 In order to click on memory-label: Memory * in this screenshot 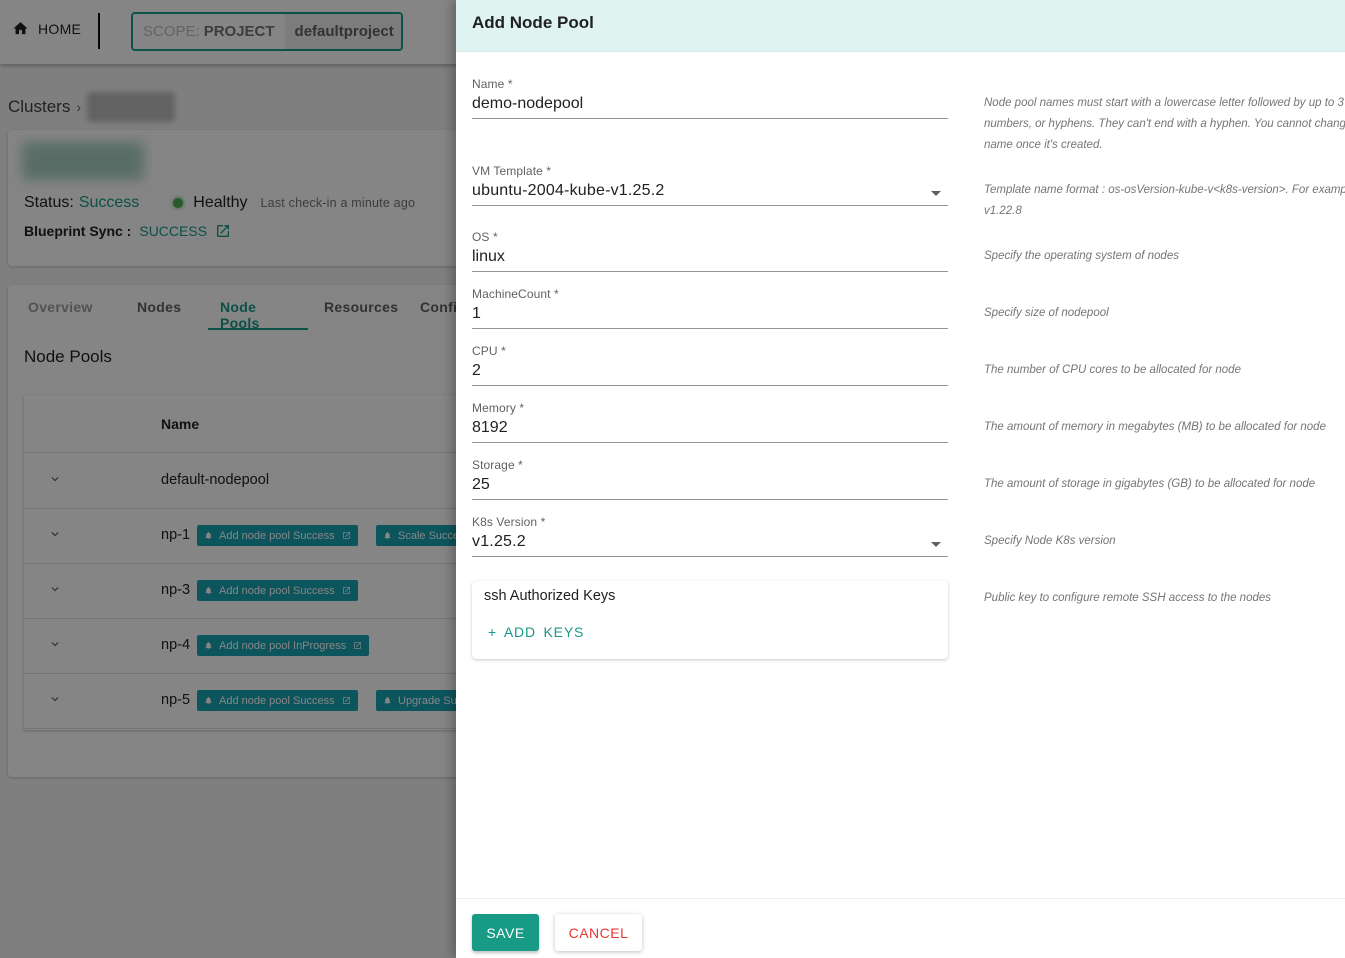, I will do `click(498, 408)`.